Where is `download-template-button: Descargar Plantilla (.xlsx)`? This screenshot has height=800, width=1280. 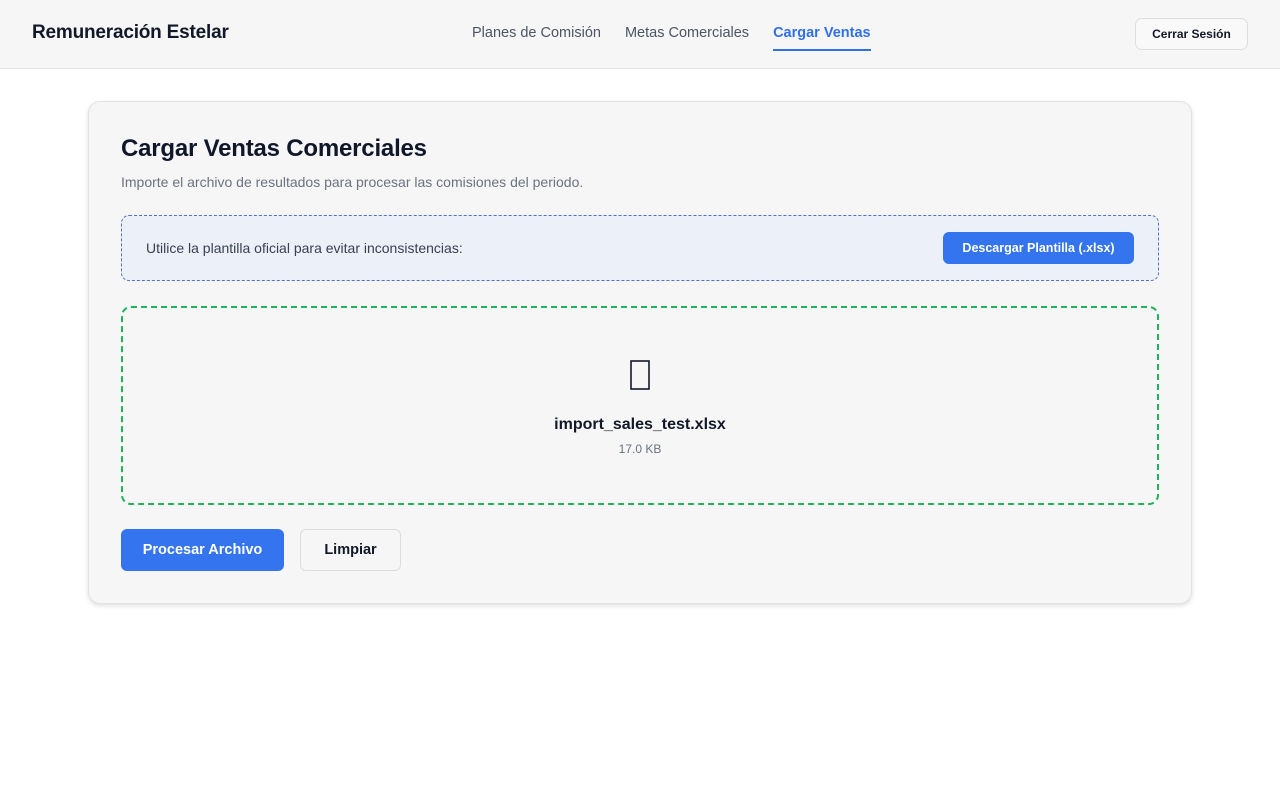 download-template-button: Descargar Plantilla (.xlsx) is located at coordinates (1038, 248).